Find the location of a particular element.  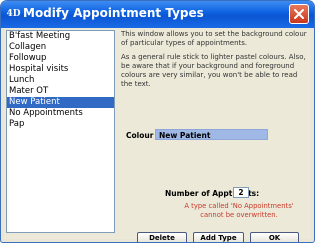

title-bar: 4D Modify Appointment Types is located at coordinates (157, 14).